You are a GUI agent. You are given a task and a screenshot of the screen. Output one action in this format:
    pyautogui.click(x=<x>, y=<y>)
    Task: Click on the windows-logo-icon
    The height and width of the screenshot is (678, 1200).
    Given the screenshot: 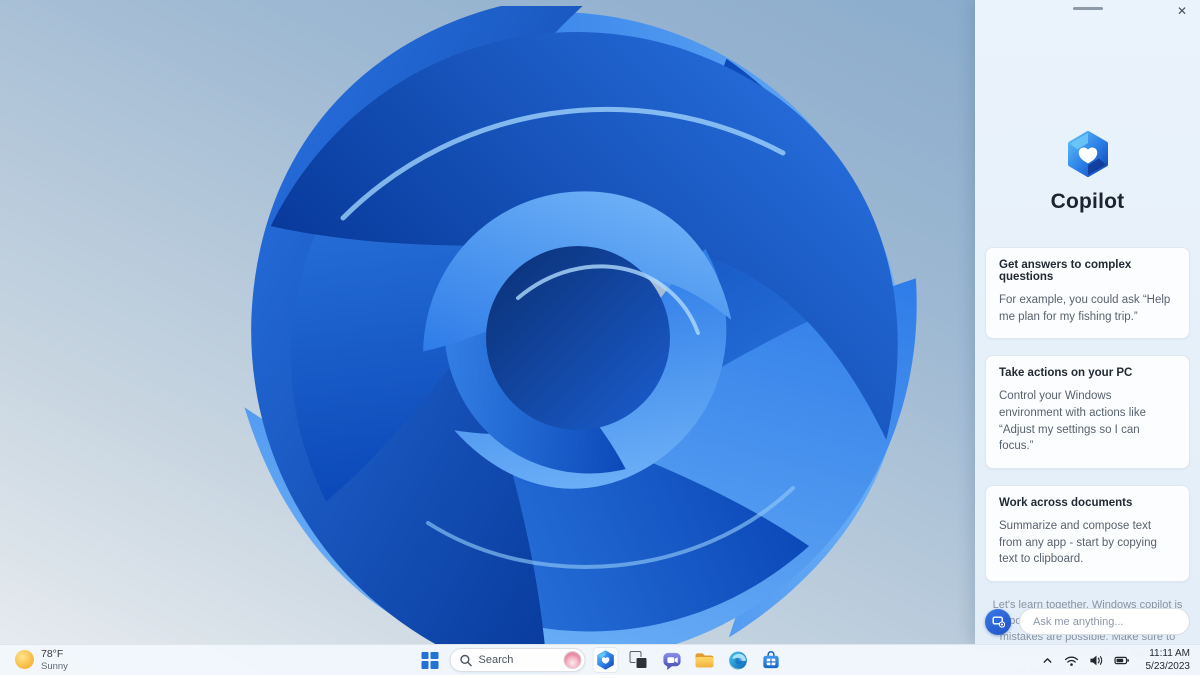 What is the action you would take?
    pyautogui.click(x=429, y=660)
    